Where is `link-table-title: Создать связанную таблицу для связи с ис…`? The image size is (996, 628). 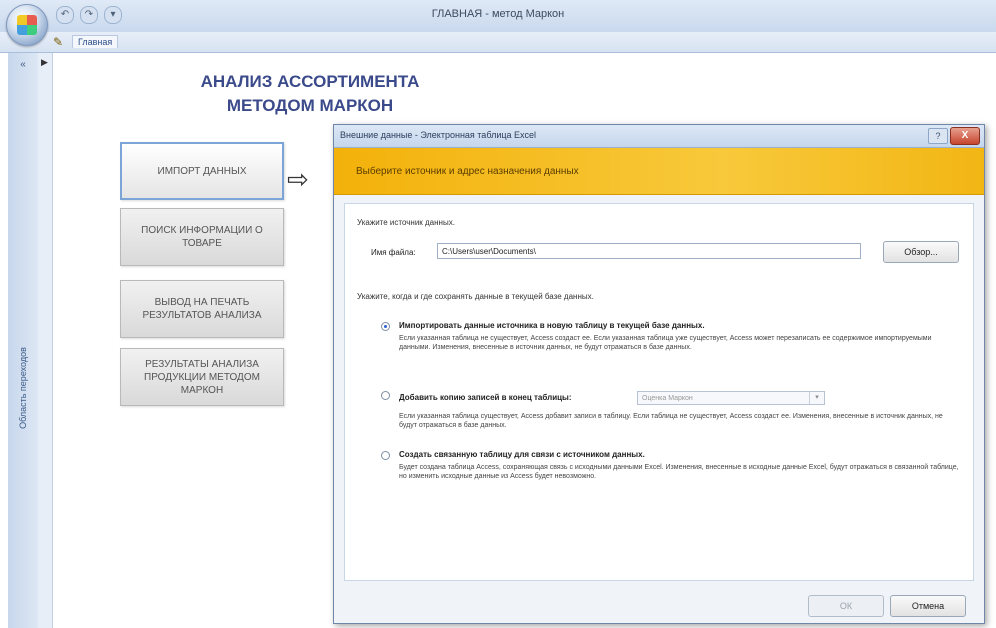
link-table-title: Создать связанную таблицу для связи с ис… is located at coordinates (522, 454).